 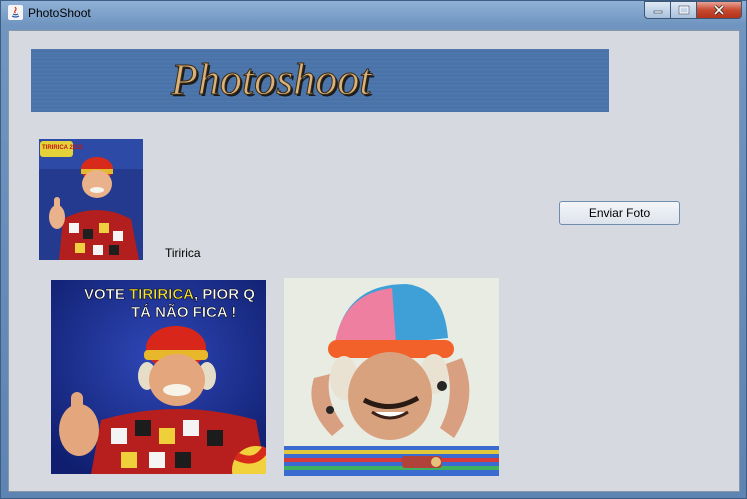 I want to click on send-photo-button: Enviar Foto, so click(x=619, y=213).